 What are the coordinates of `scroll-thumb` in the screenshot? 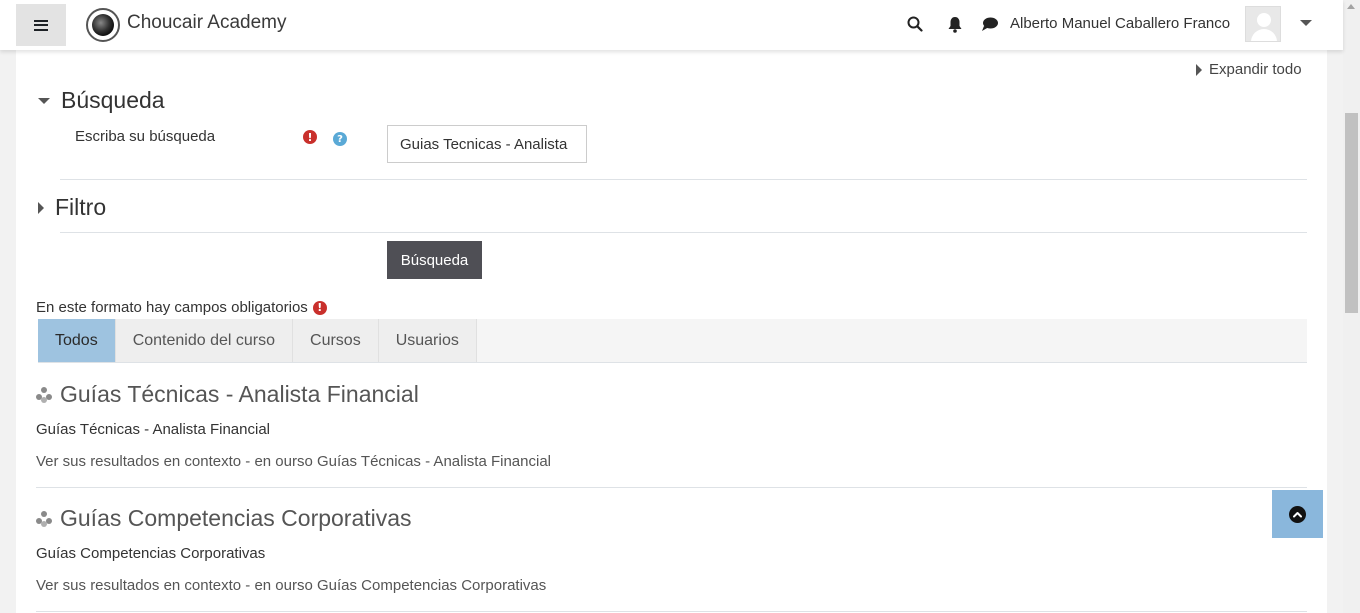 It's located at (1351, 213).